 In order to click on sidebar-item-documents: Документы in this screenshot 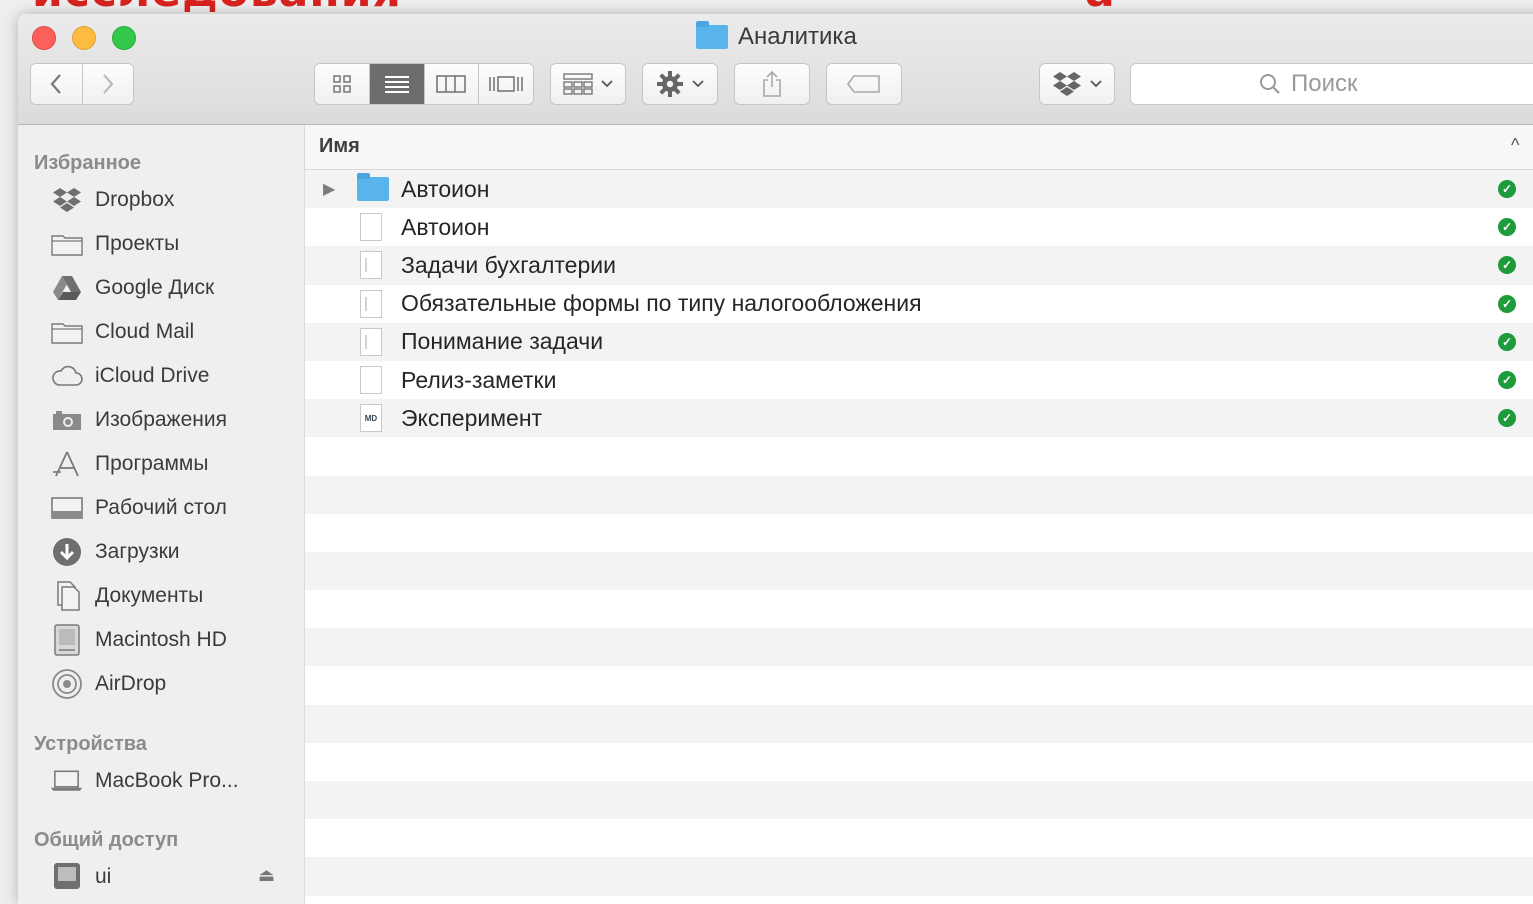, I will do `click(126, 596)`.